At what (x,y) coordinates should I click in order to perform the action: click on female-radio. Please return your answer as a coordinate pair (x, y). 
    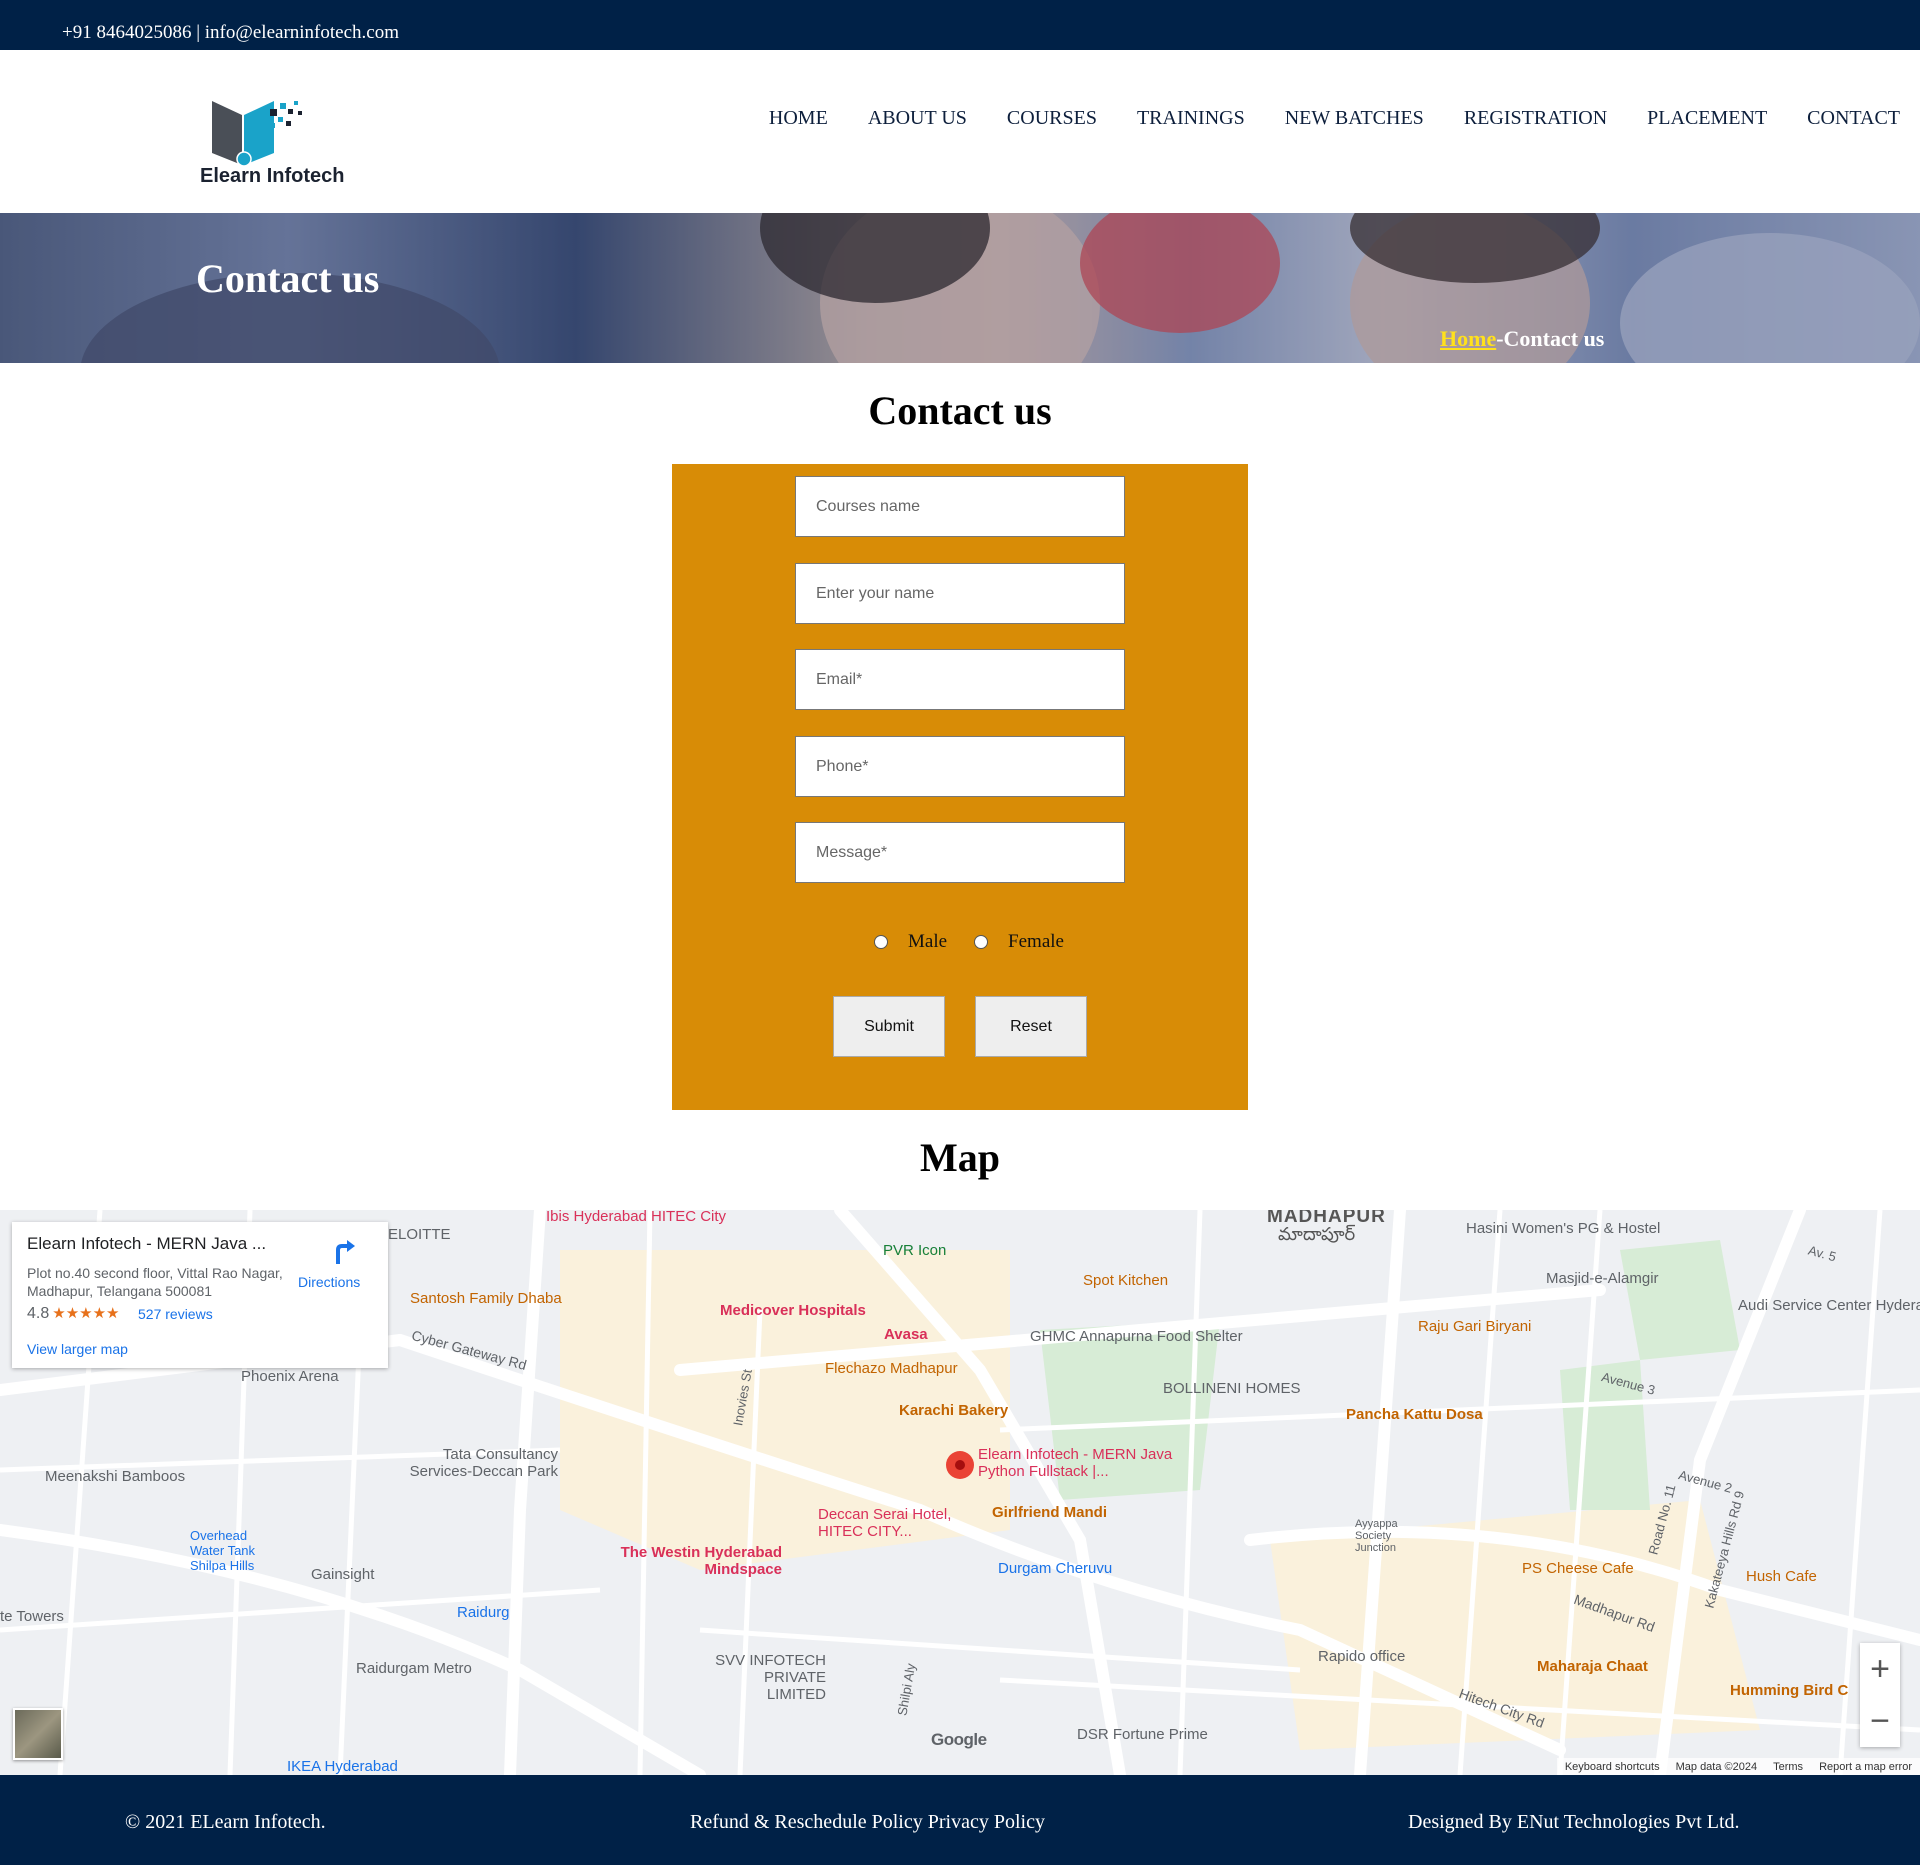
    Looking at the image, I should click on (981, 942).